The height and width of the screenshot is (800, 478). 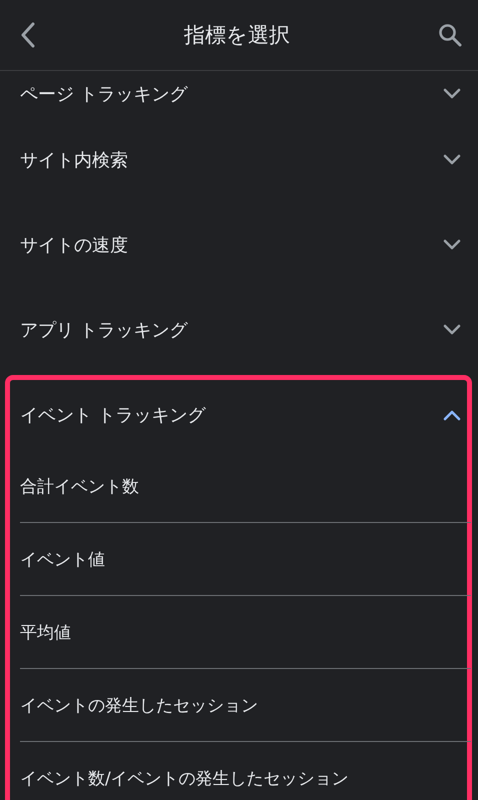 What do you see at coordinates (237, 35) in the screenshot?
I see `page-title: 指標を選択` at bounding box center [237, 35].